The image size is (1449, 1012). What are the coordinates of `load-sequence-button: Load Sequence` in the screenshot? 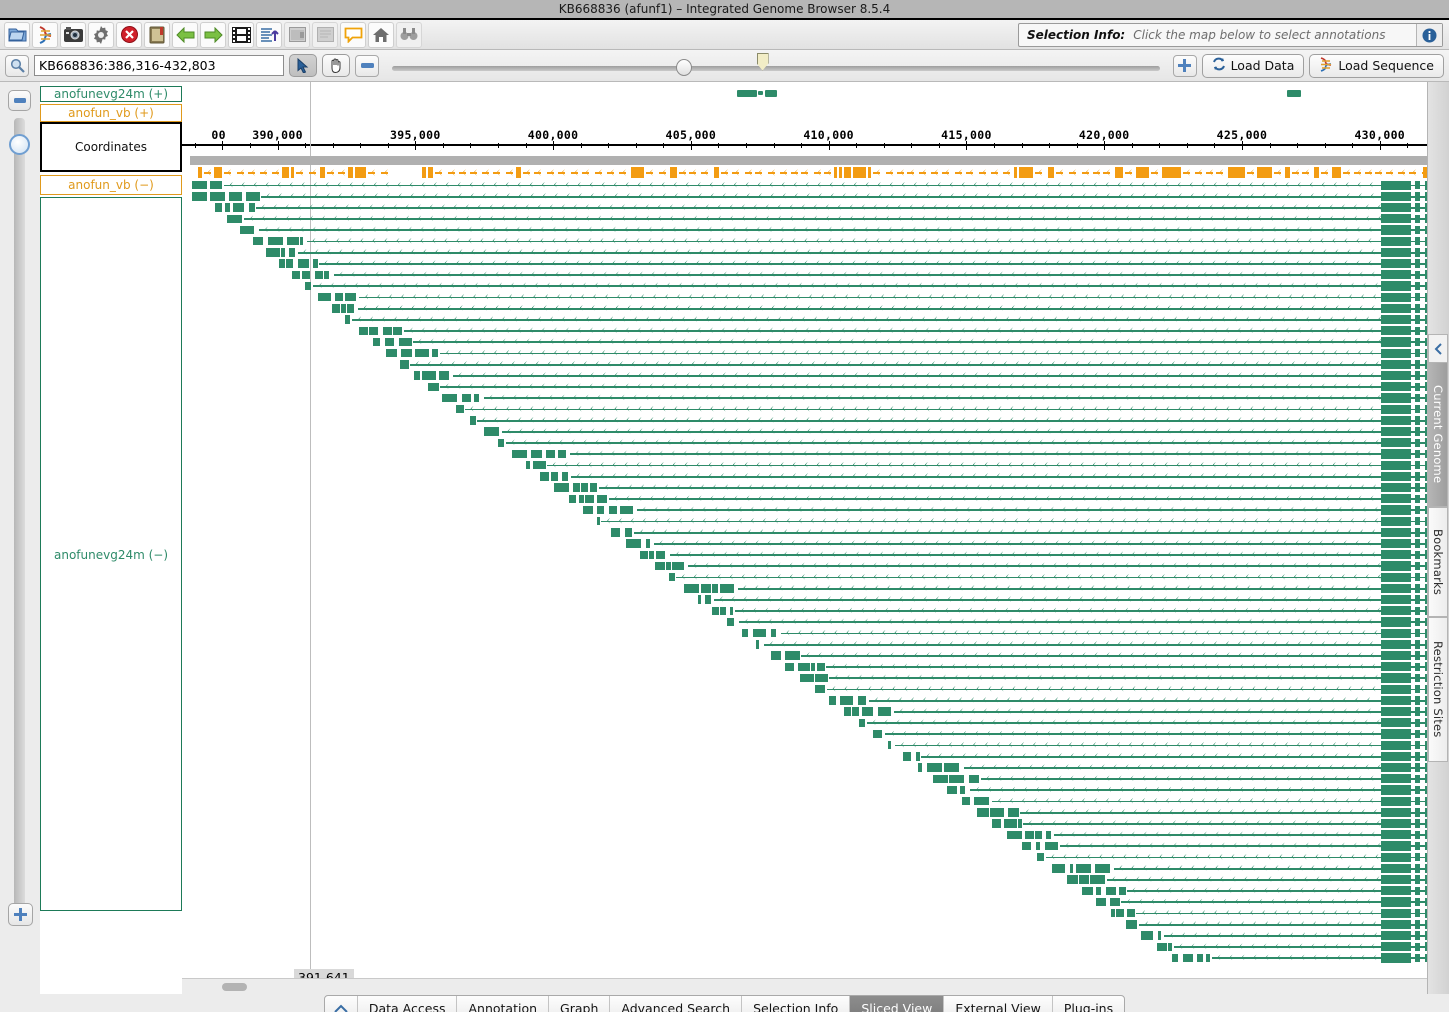 It's located at (1376, 65).